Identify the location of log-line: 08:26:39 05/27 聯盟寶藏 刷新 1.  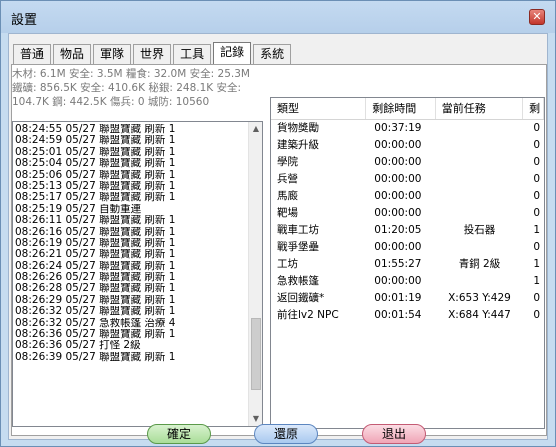
(131, 357).